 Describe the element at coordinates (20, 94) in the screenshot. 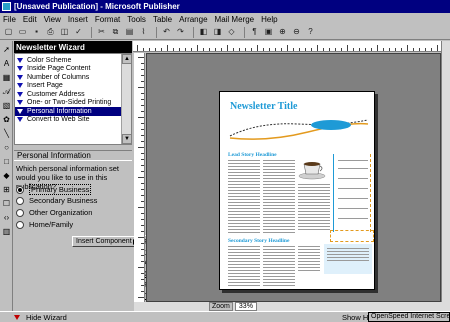

I see `step-arrow-icon` at that location.